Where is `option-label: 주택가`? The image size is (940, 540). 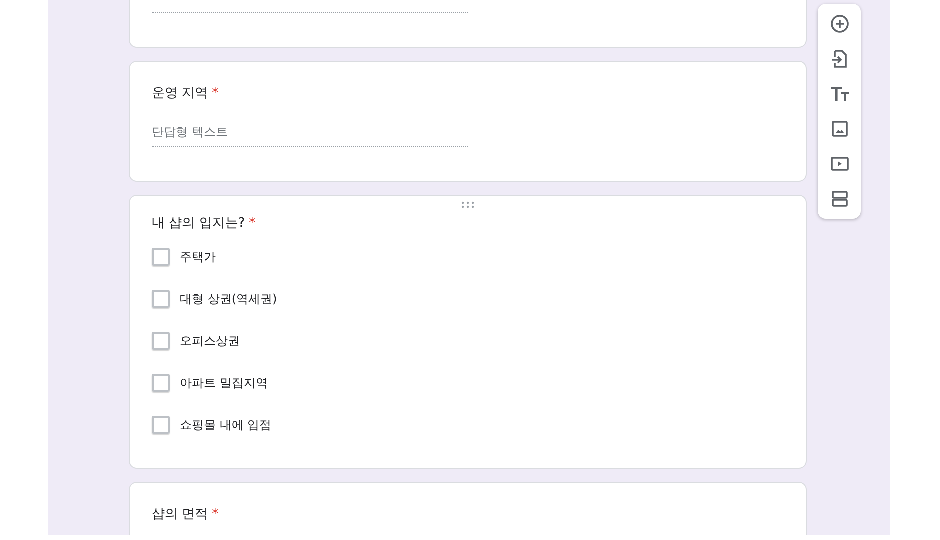
option-label: 주택가 is located at coordinates (198, 257).